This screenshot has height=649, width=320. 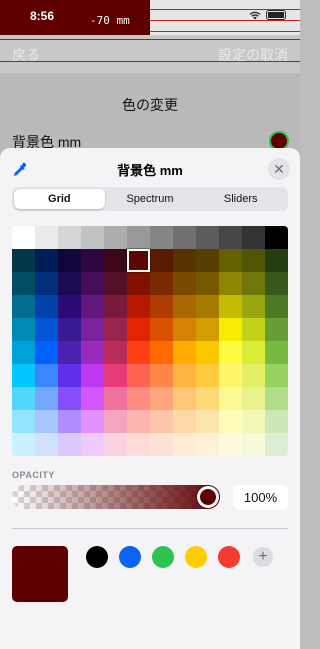 I want to click on close-button: ✕, so click(x=279, y=169).